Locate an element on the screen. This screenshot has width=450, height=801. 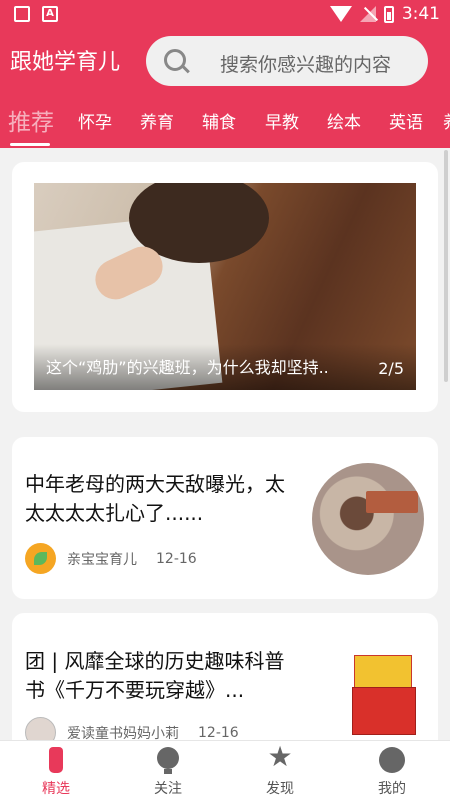
notification-icons: A is located at coordinates (36, 14).